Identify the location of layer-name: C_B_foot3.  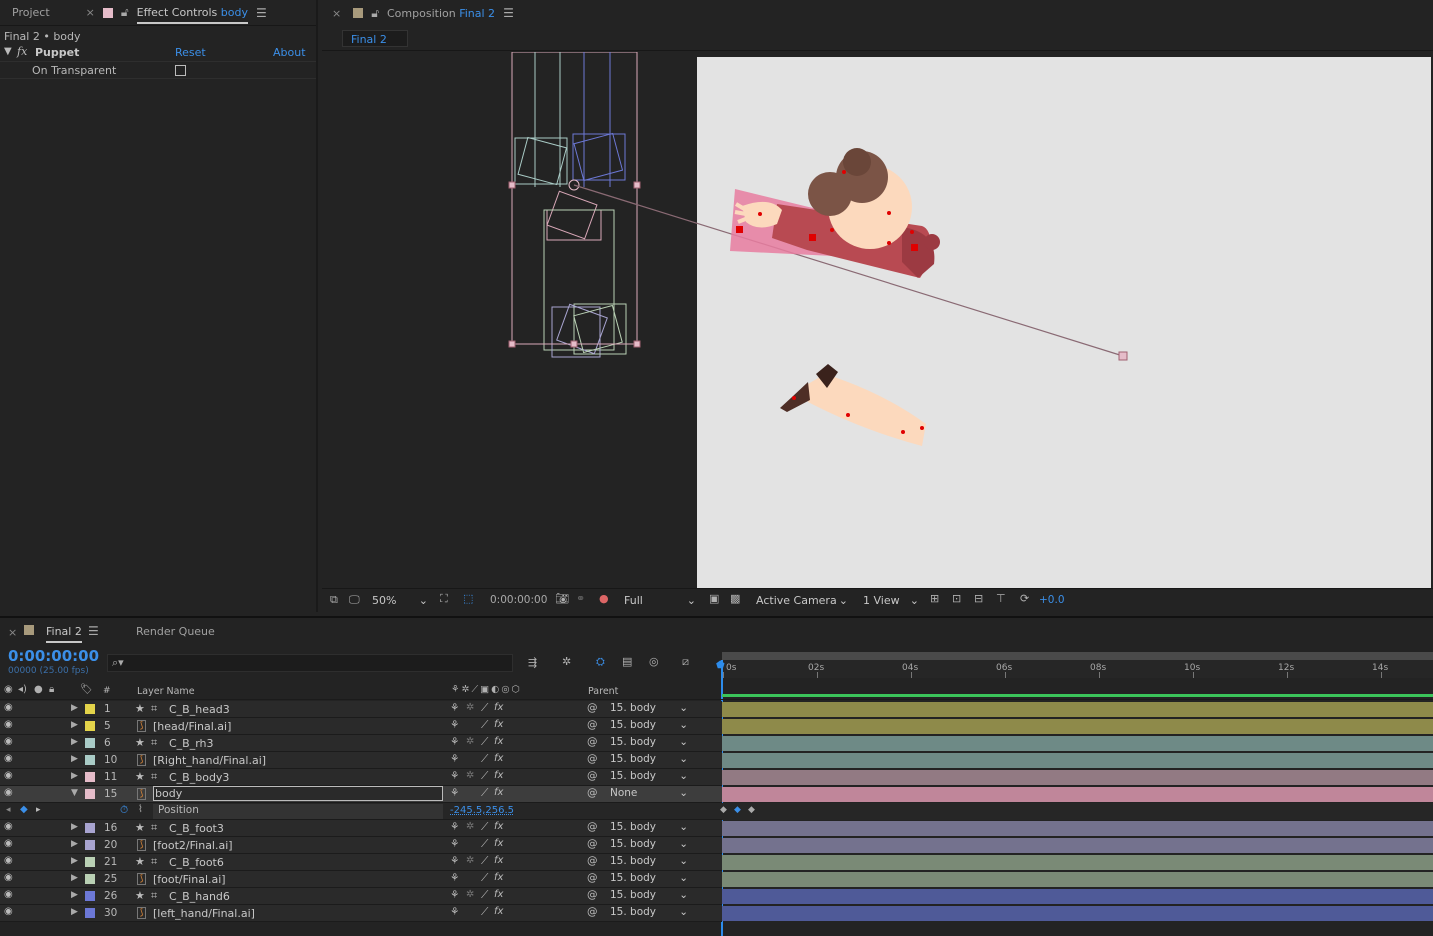
(196, 828).